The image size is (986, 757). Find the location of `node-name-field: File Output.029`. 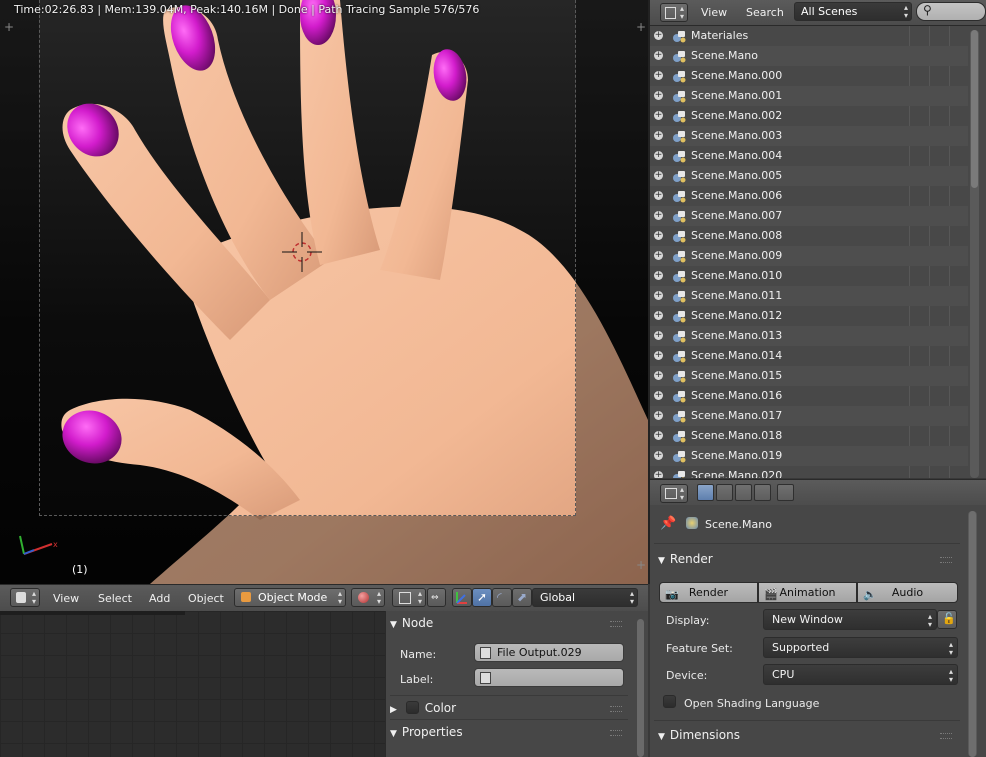

node-name-field: File Output.029 is located at coordinates (549, 652).